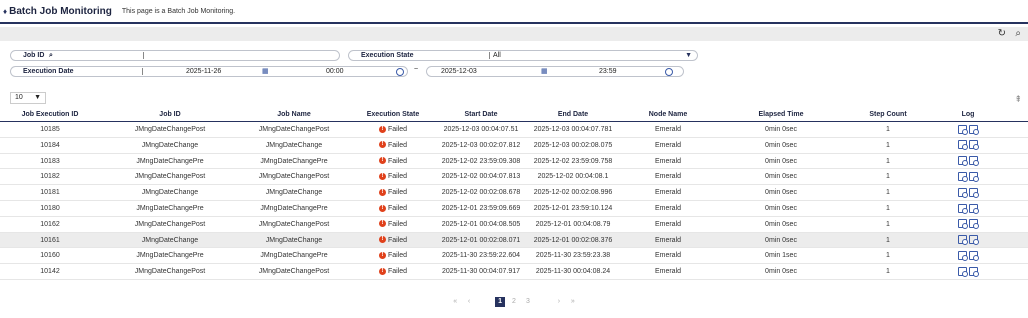 Image resolution: width=1028 pixels, height=318 pixels. What do you see at coordinates (489, 55) in the screenshot?
I see `field-divider` at bounding box center [489, 55].